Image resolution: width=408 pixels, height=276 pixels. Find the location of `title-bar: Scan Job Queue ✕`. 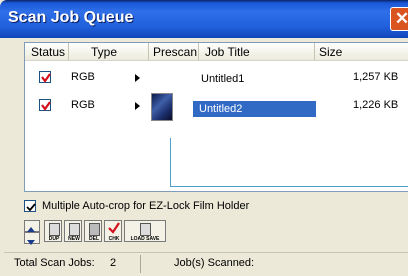

title-bar: Scan Job Queue ✕ is located at coordinates (204, 19).